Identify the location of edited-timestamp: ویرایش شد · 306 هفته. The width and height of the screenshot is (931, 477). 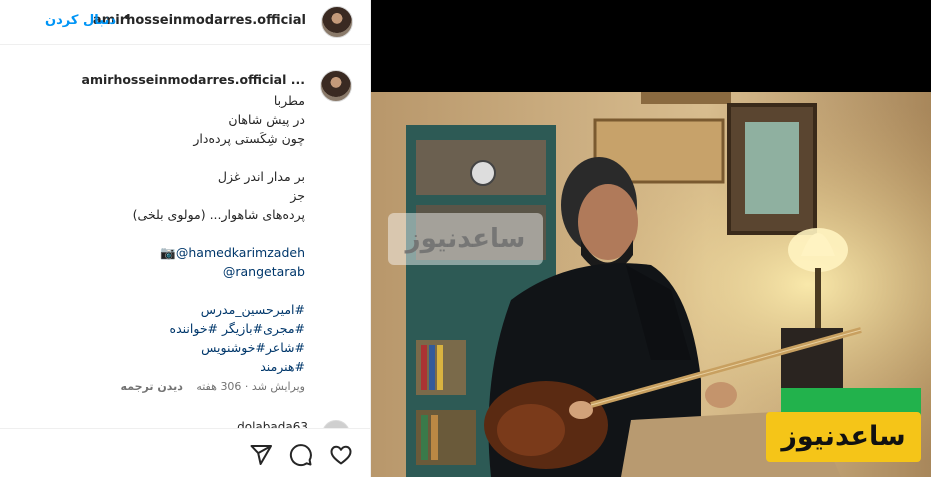
(250, 386).